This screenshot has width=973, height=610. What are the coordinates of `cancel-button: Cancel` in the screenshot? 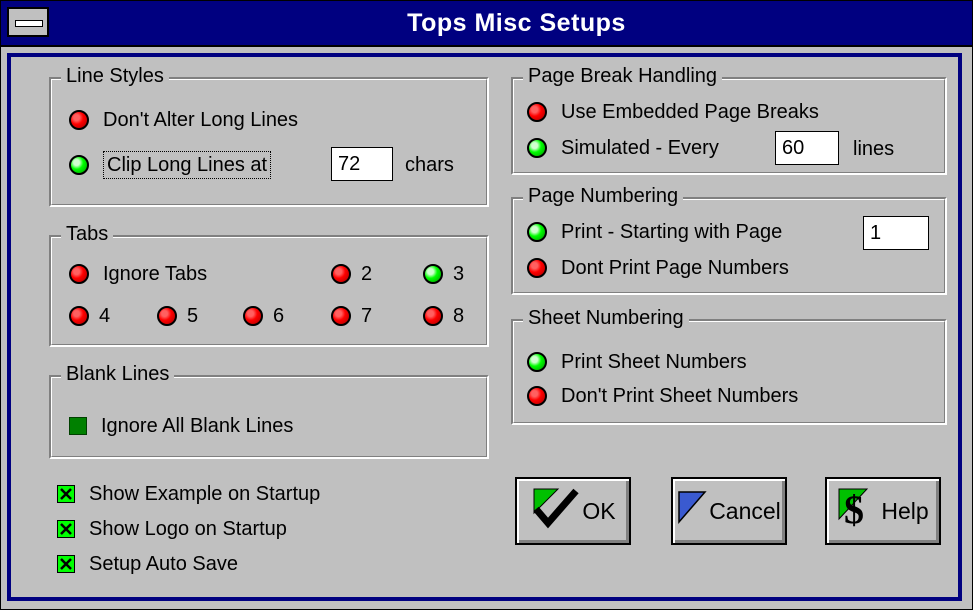 It's located at (729, 511).